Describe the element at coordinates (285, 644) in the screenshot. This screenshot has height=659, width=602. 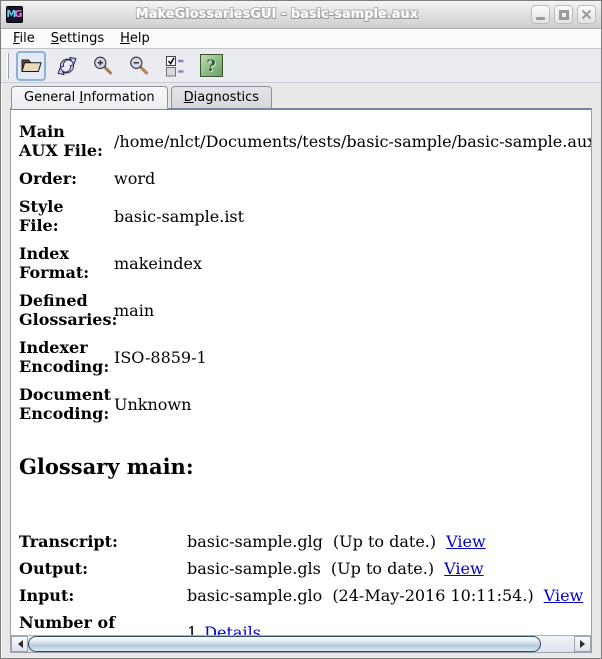
I see `scrollbar-thumb` at that location.